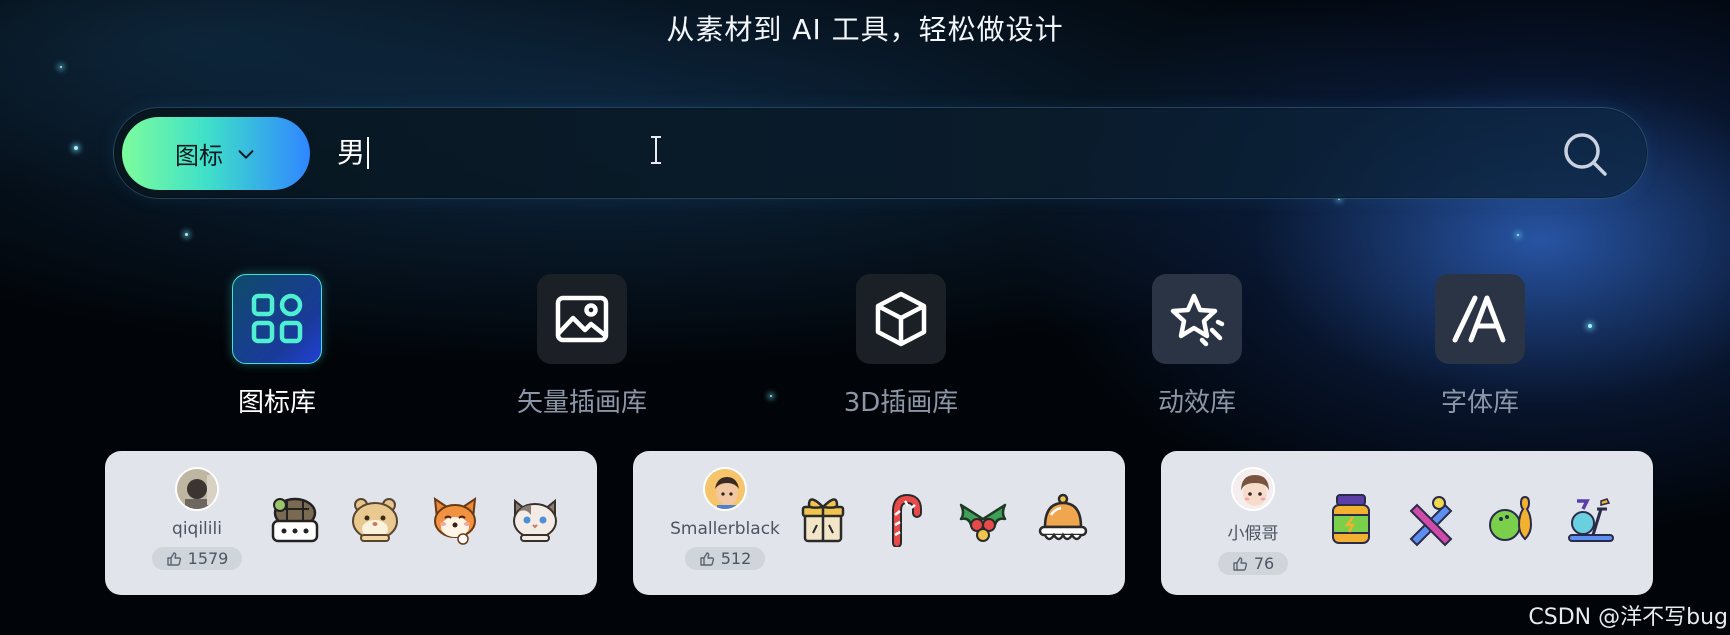 The height and width of the screenshot is (635, 1730). Describe the element at coordinates (1628, 617) in the screenshot. I see `watermark: CSDN @洋不写bug` at that location.